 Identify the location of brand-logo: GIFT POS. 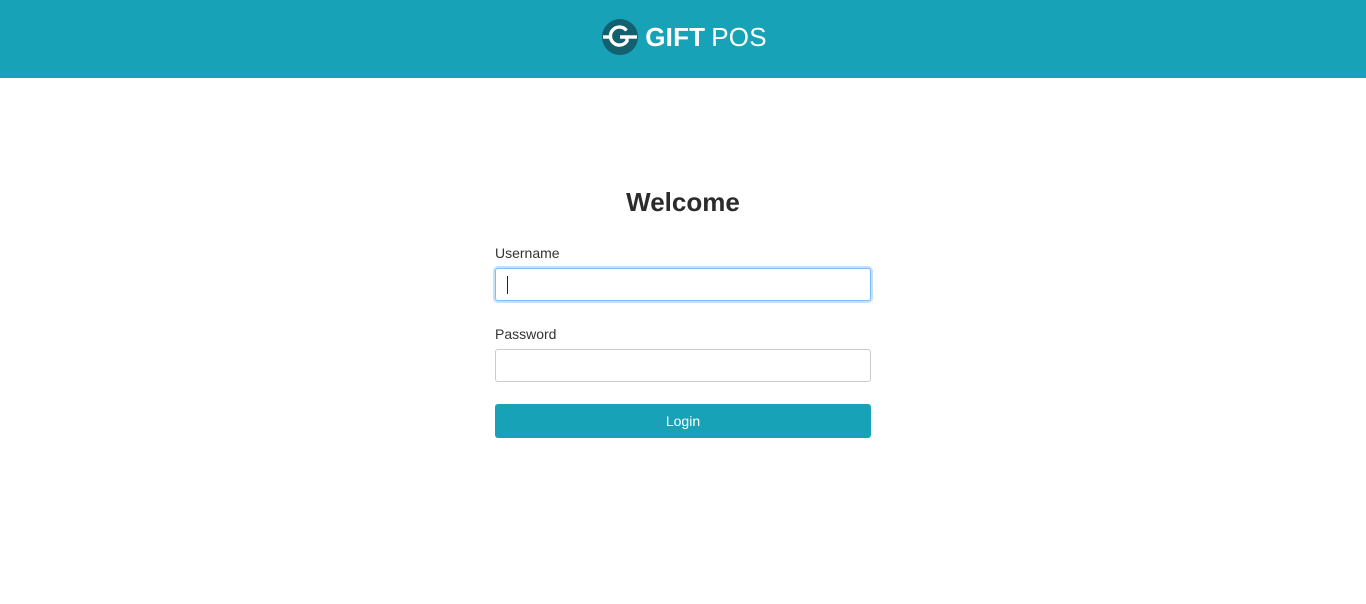
(684, 36).